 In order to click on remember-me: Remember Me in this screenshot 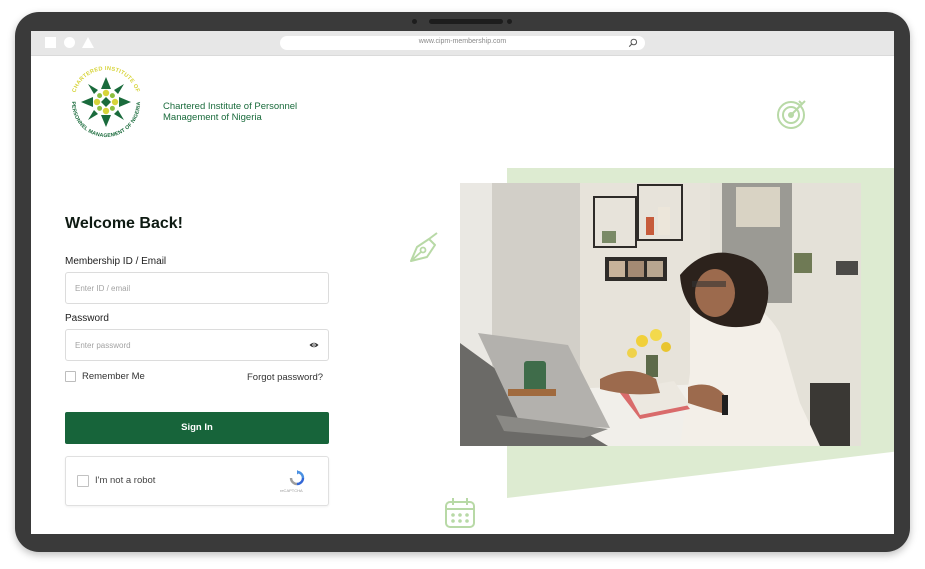, I will do `click(105, 376)`.